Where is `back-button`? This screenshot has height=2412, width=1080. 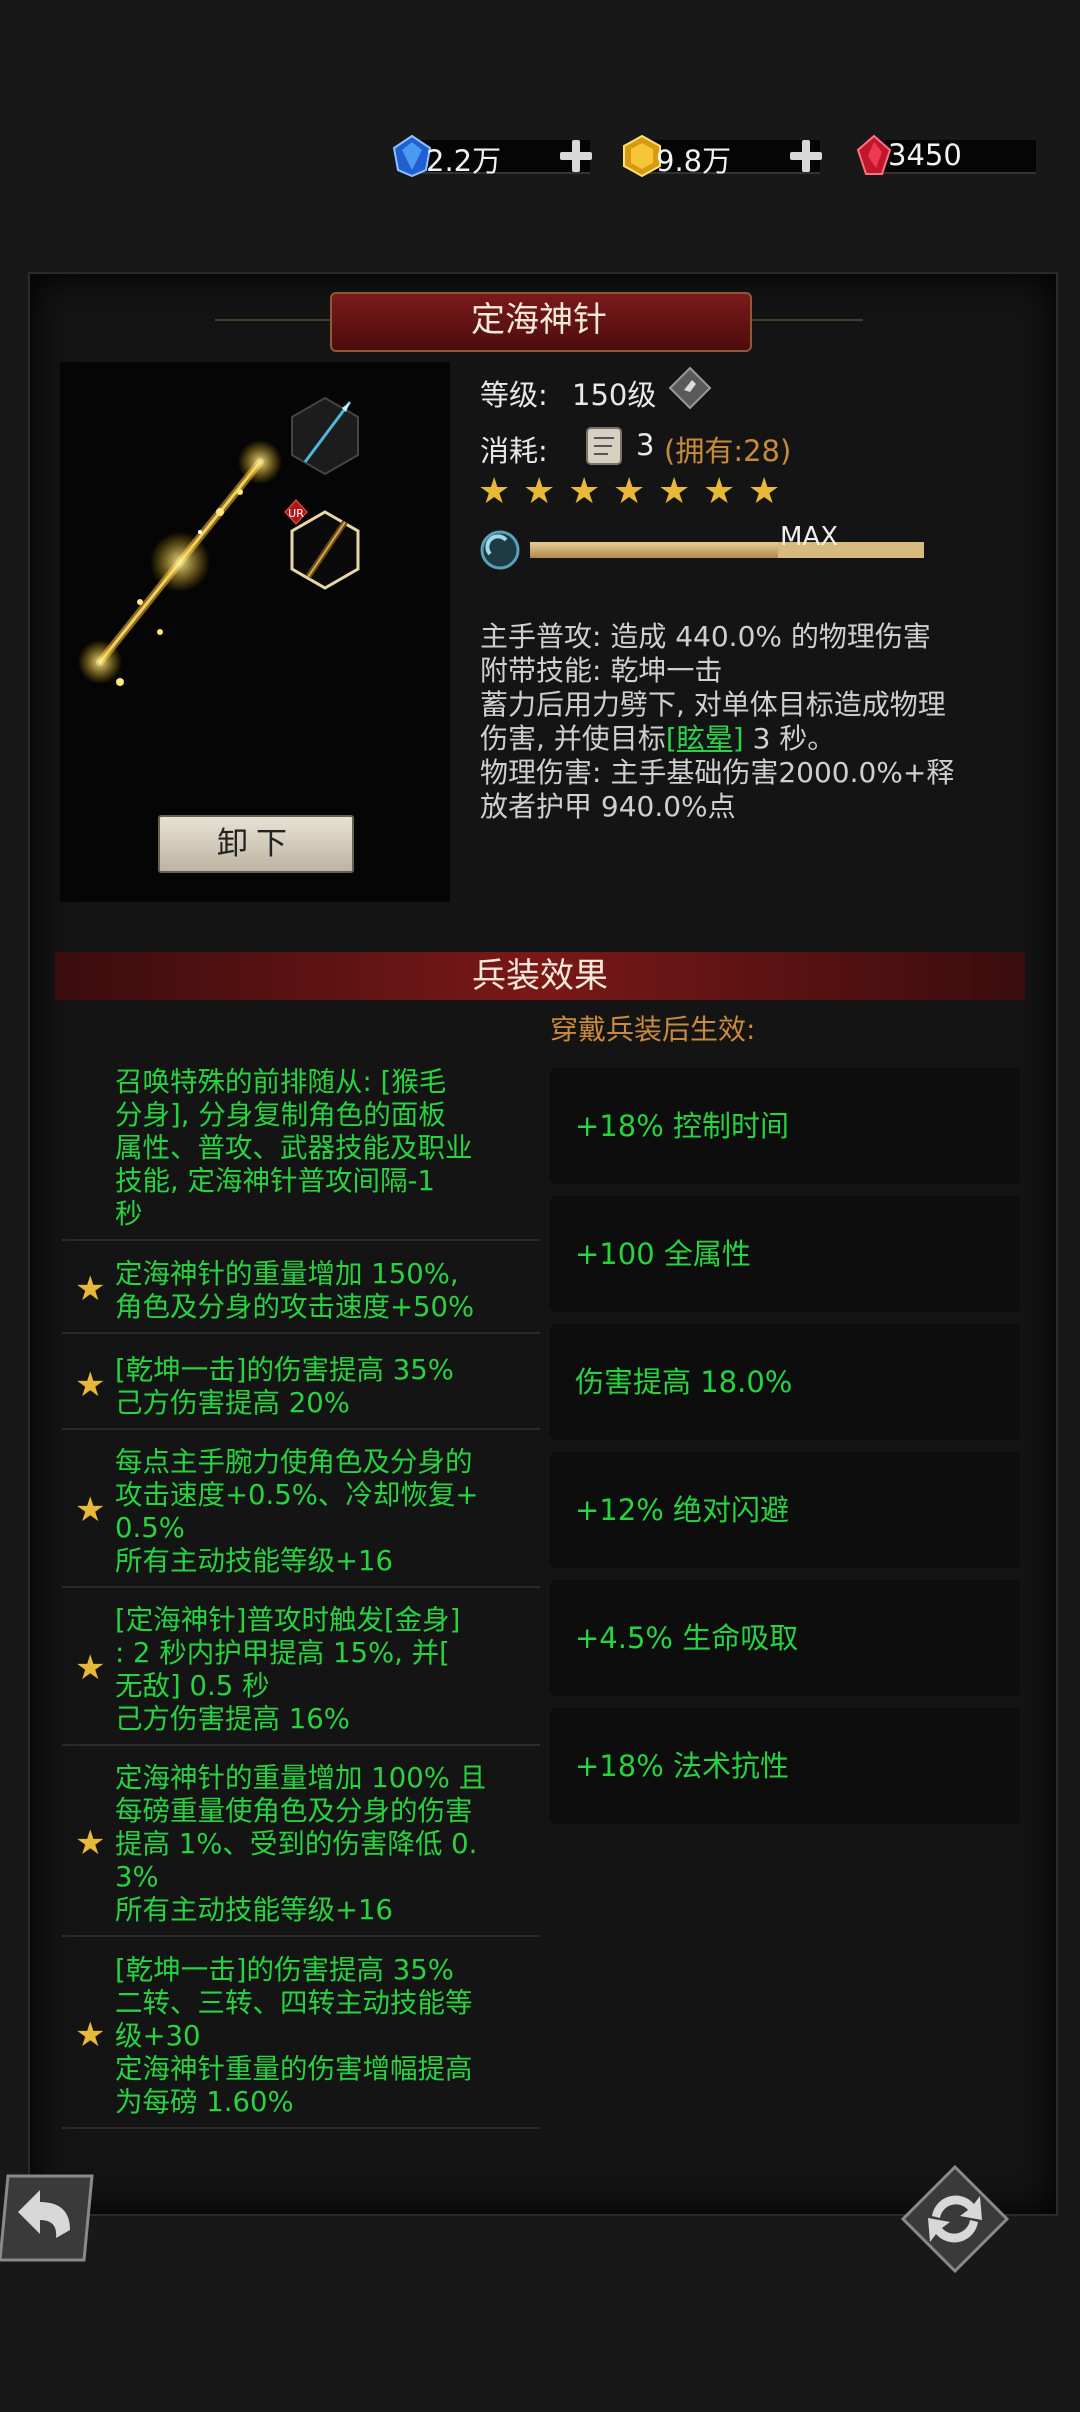 back-button is located at coordinates (50, 2218).